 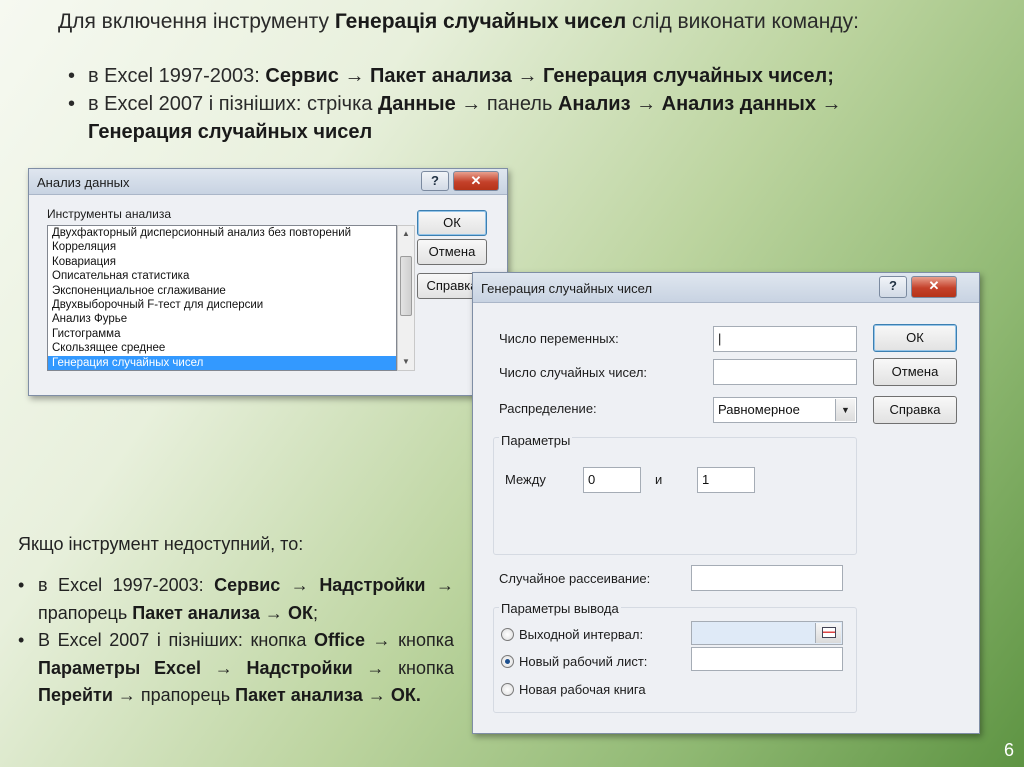 What do you see at coordinates (845, 410) in the screenshot?
I see `chevron-down-icon: ▼` at bounding box center [845, 410].